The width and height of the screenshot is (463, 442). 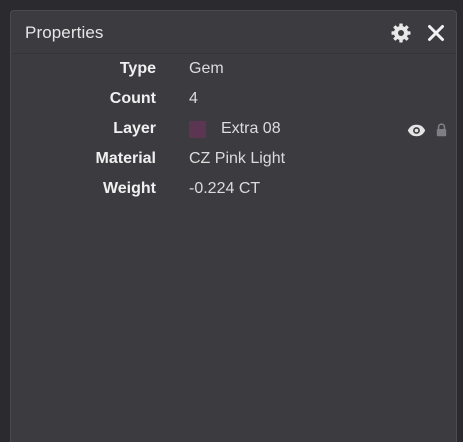 I want to click on settings-button, so click(x=401, y=33).